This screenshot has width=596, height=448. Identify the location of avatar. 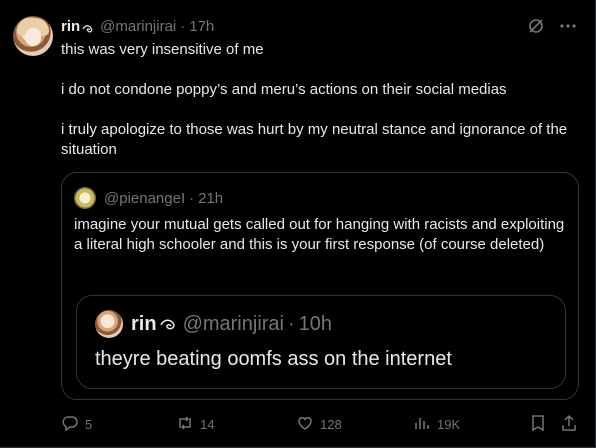
(33, 36).